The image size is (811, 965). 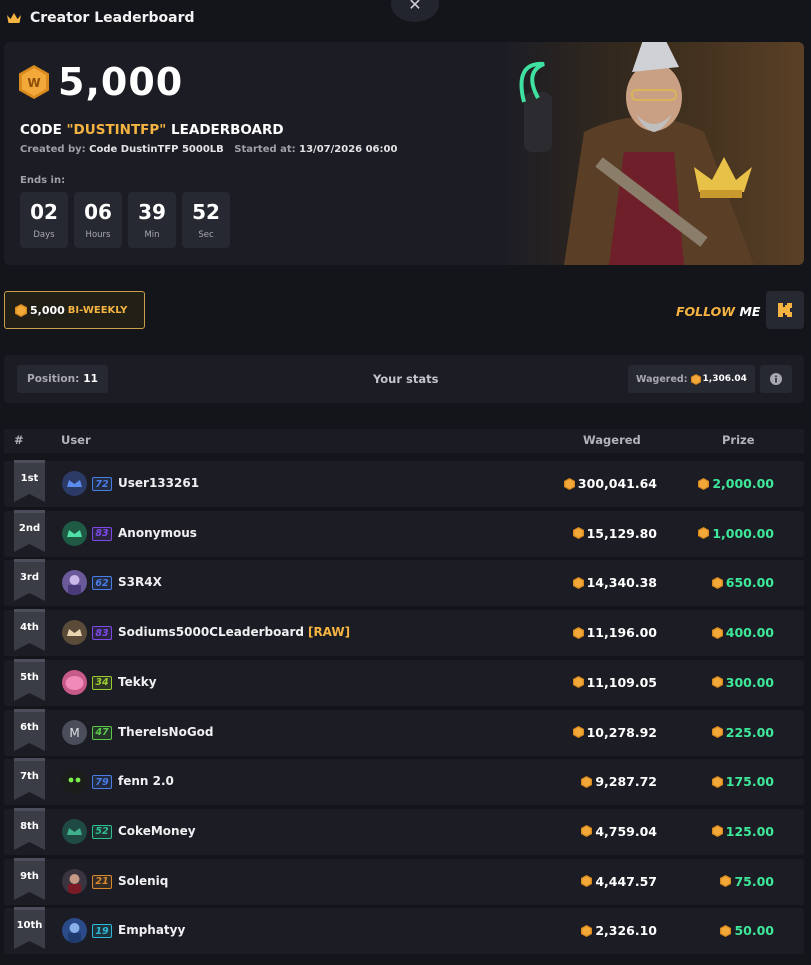 I want to click on position-chip: Position: 11, so click(x=62, y=379).